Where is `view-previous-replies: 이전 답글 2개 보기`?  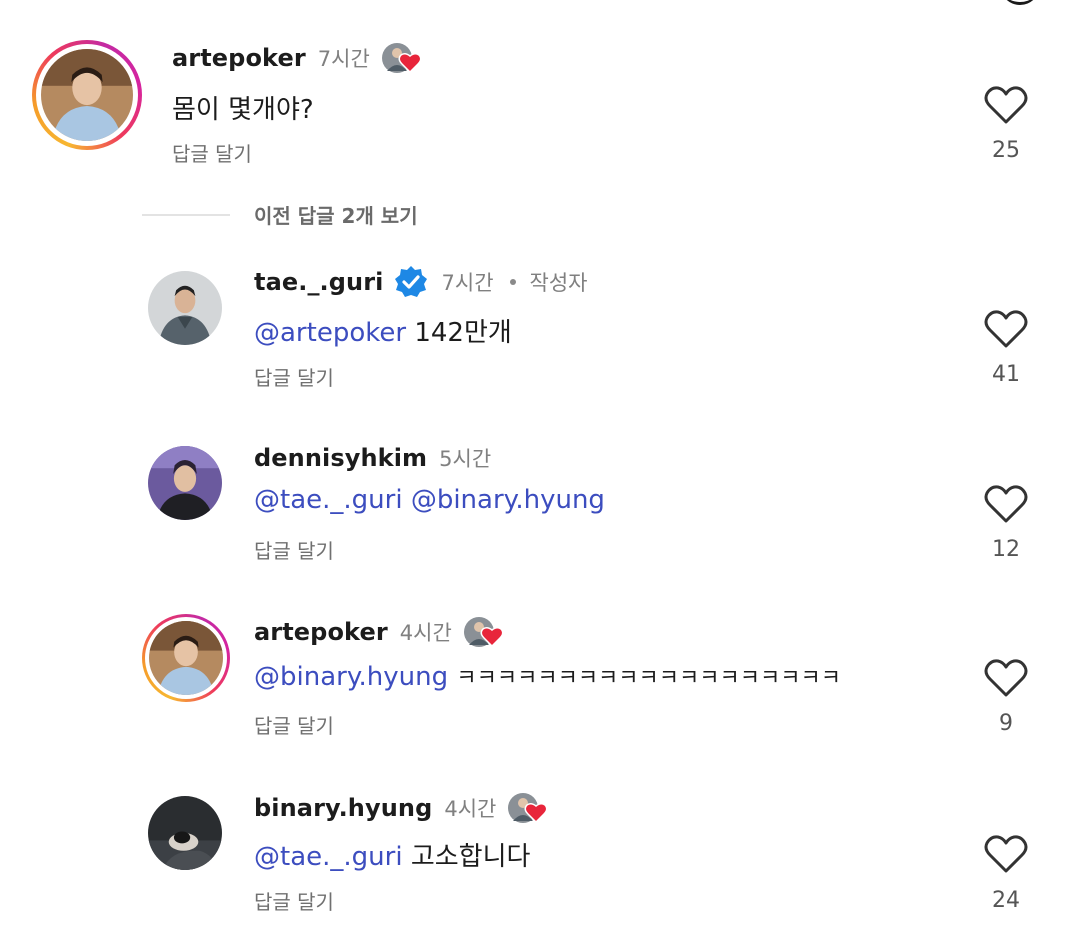 view-previous-replies: 이전 답글 2개 보기 is located at coordinates (280, 214).